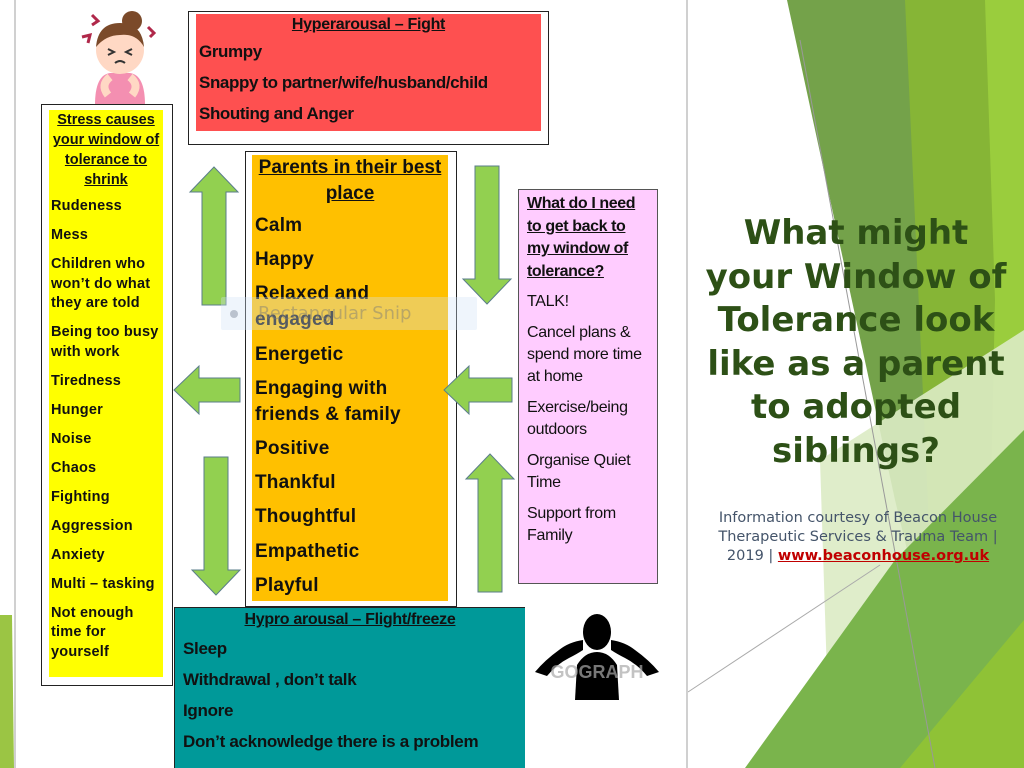 This screenshot has width=1024, height=768. Describe the element at coordinates (80, 496) in the screenshot. I see `list-item: Fighting` at that location.